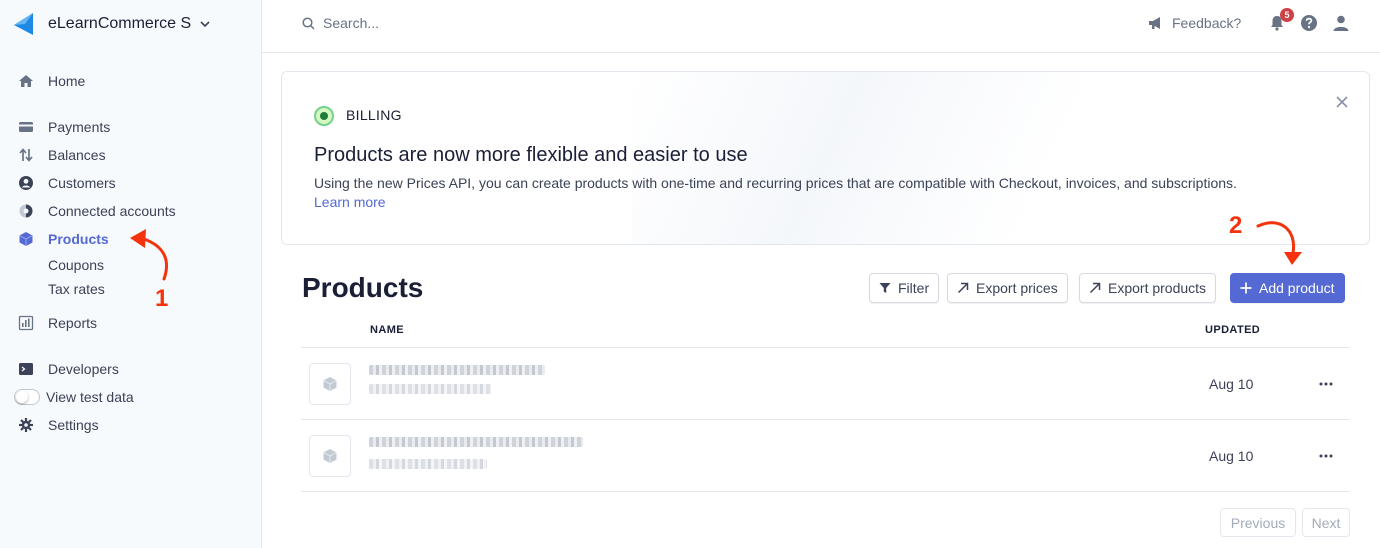 The width and height of the screenshot is (1380, 548). What do you see at coordinates (77, 155) in the screenshot?
I see `sidebar-item-label: Balances` at bounding box center [77, 155].